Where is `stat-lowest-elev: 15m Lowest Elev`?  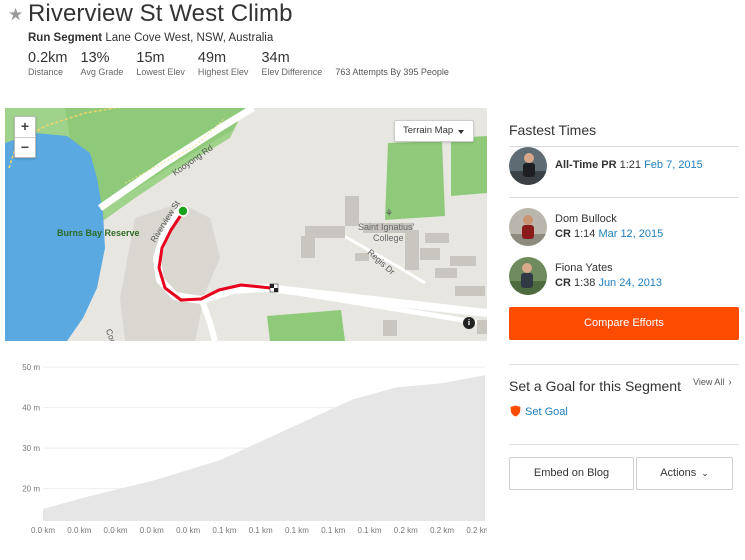
stat-lowest-elev: 15m Lowest Elev is located at coordinates (160, 64).